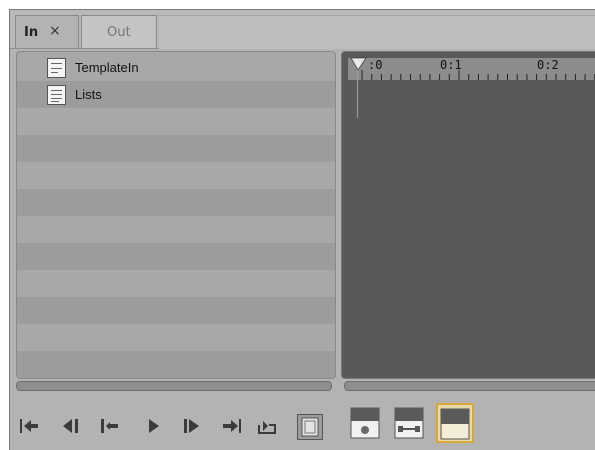 This screenshot has height=450, width=595. I want to click on tab-in: In ×, so click(47, 31).